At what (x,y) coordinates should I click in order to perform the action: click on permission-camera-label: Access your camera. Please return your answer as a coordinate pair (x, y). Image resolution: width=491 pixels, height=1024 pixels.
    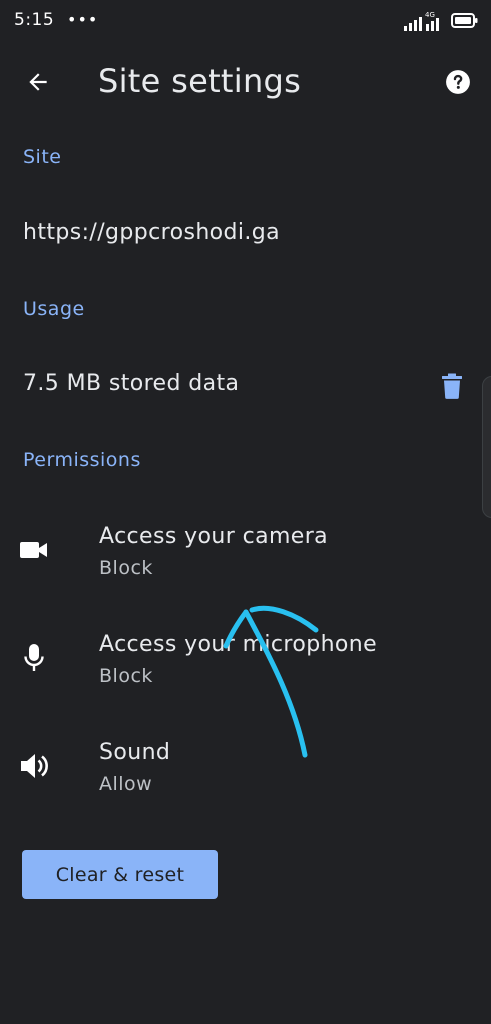
    Looking at the image, I should click on (214, 536).